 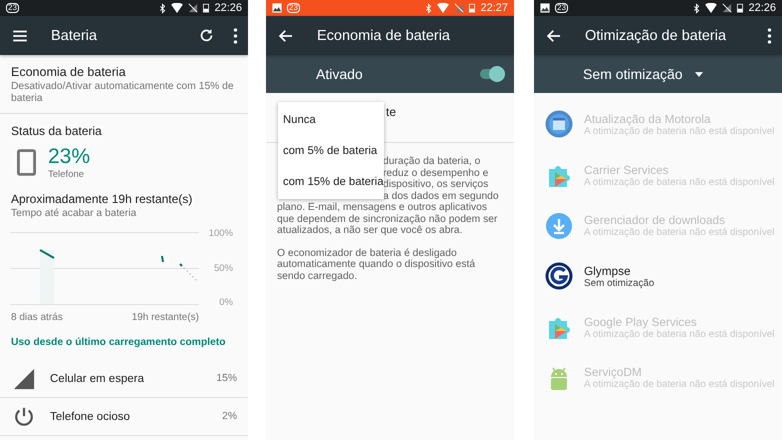 What do you see at coordinates (340, 74) in the screenshot?
I see `master-switch-label: Ativado` at bounding box center [340, 74].